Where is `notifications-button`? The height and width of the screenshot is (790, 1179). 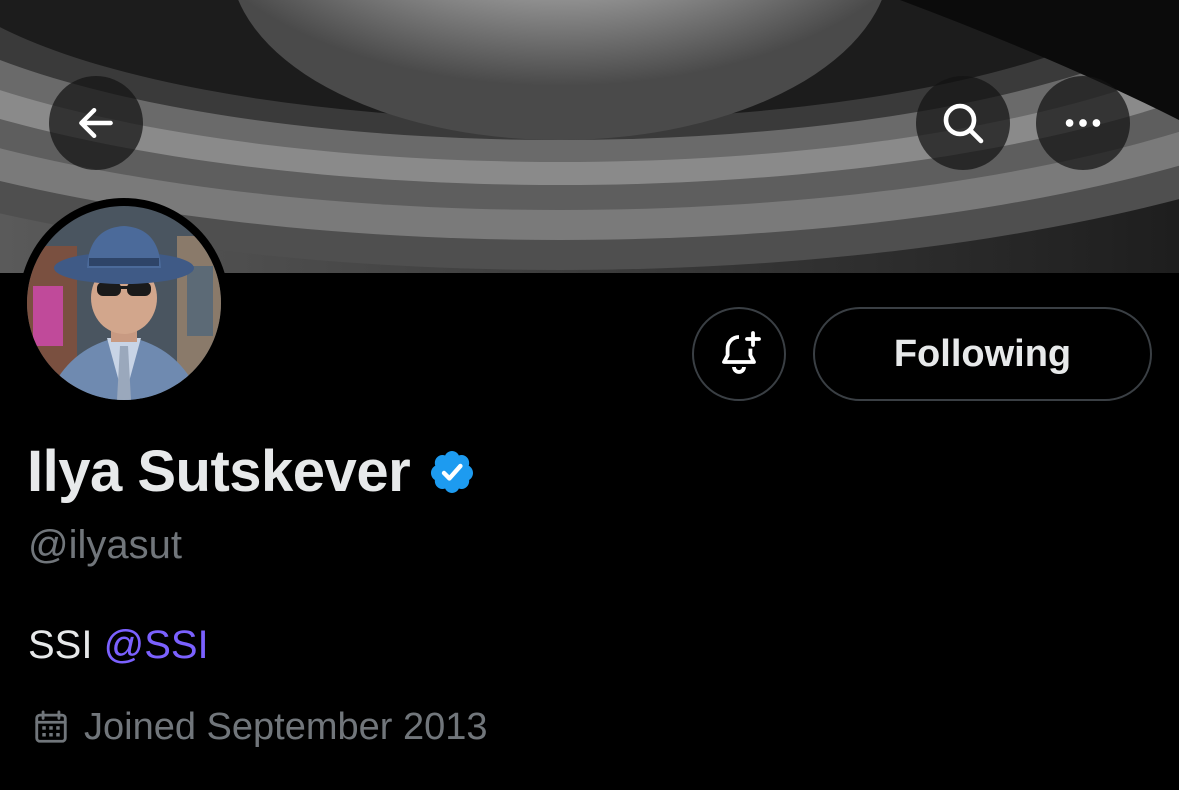
notifications-button is located at coordinates (739, 354).